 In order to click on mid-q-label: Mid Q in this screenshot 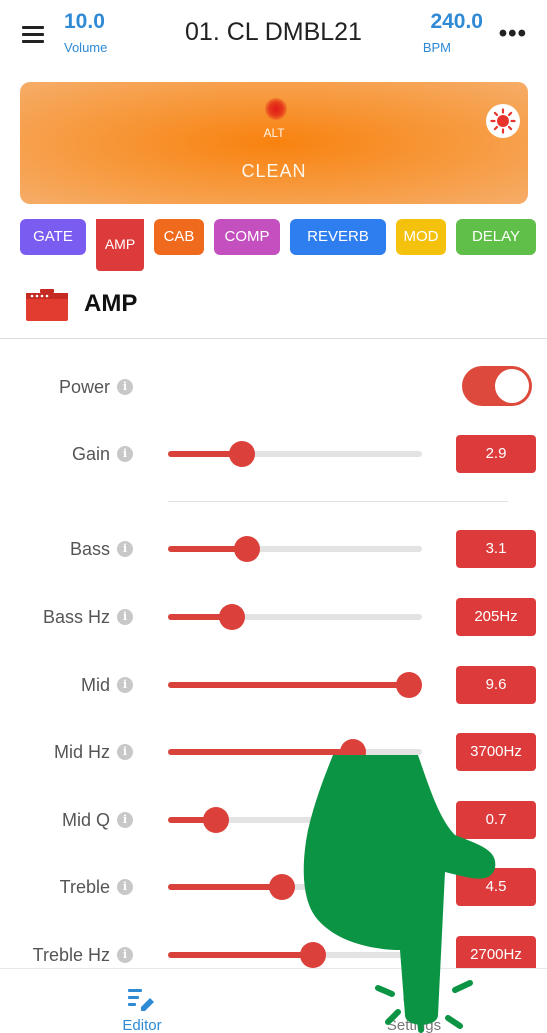, I will do `click(85, 820)`.